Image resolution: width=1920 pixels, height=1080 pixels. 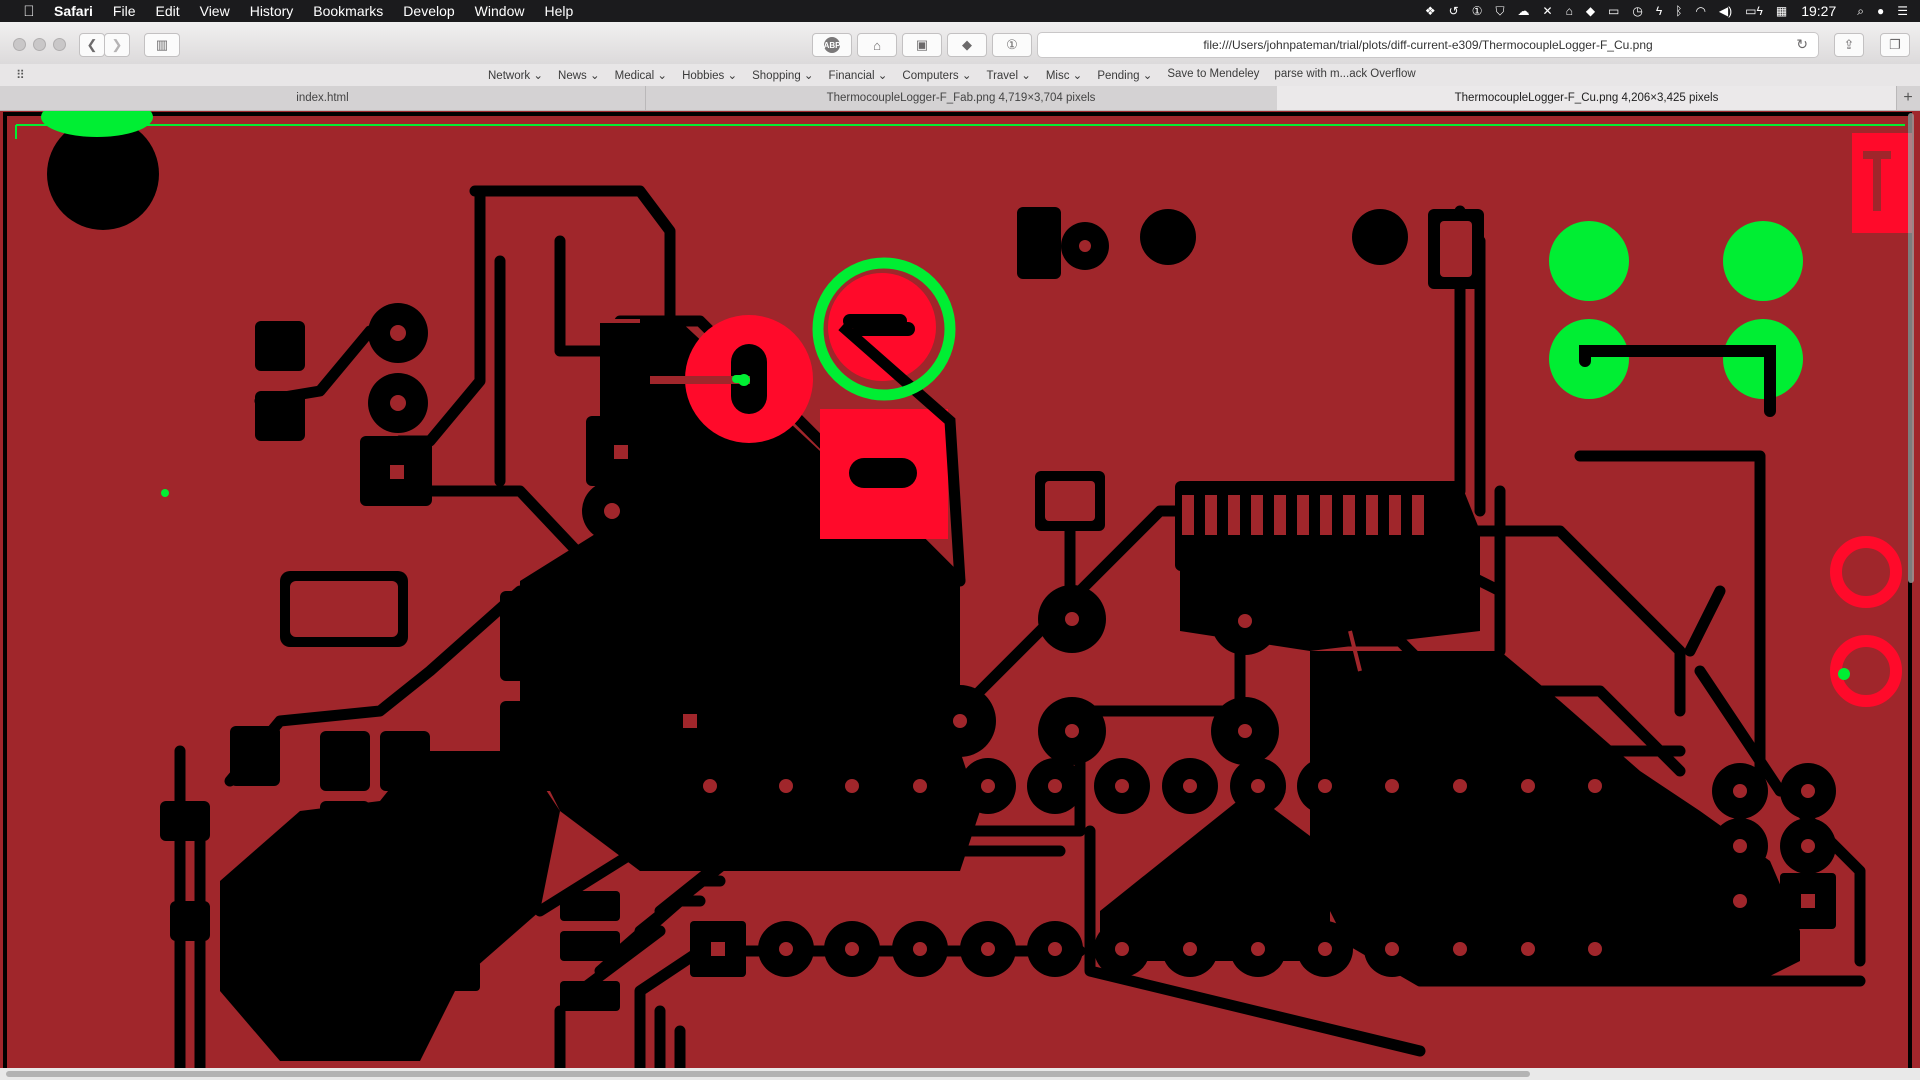 I want to click on siri-icon: ●, so click(x=1880, y=11).